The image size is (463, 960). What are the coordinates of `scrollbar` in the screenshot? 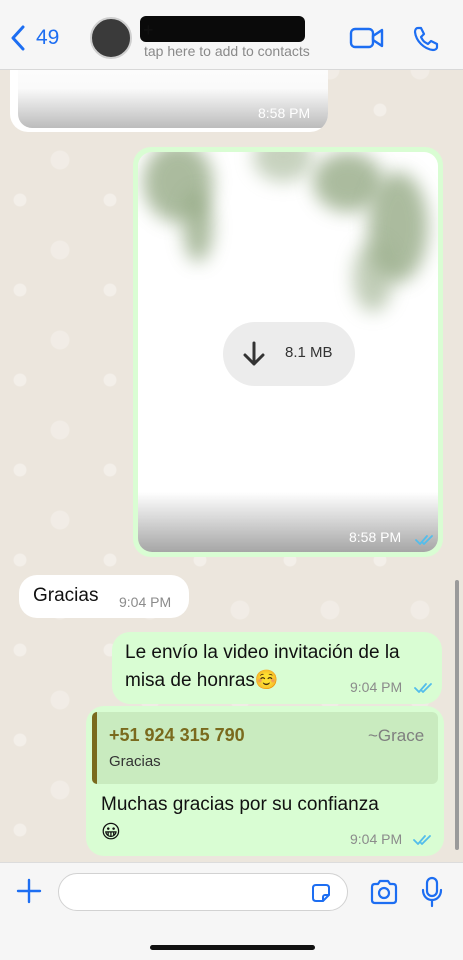 It's located at (457, 715).